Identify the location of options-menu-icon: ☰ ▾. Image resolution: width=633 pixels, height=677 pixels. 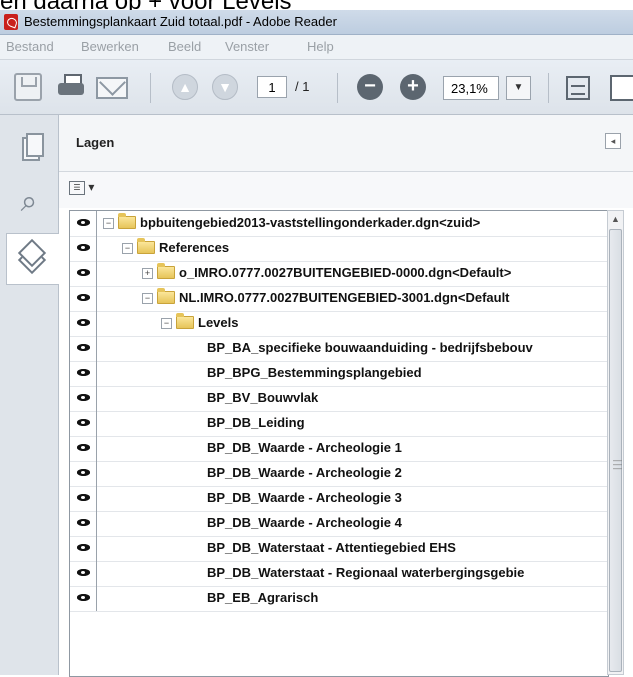
(84, 189).